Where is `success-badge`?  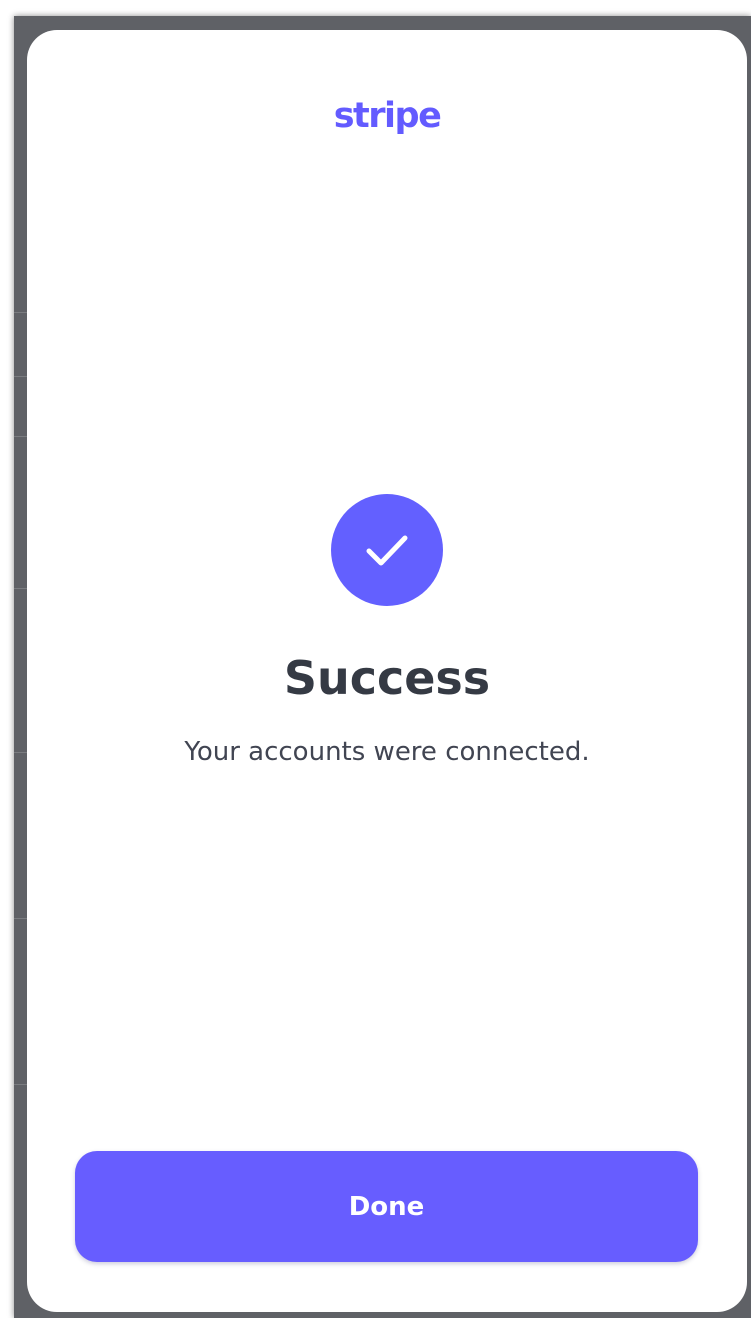 success-badge is located at coordinates (387, 550).